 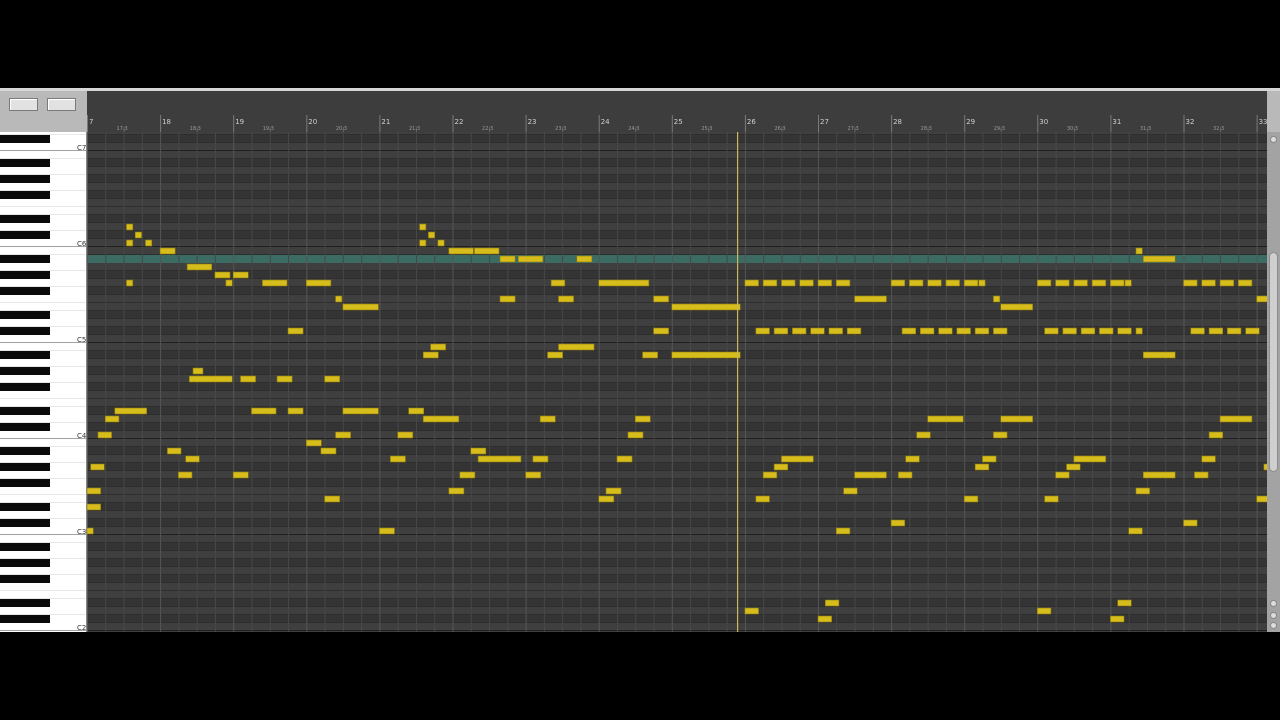 What do you see at coordinates (239, 122) in the screenshot?
I see `ruler-bar-label: 19` at bounding box center [239, 122].